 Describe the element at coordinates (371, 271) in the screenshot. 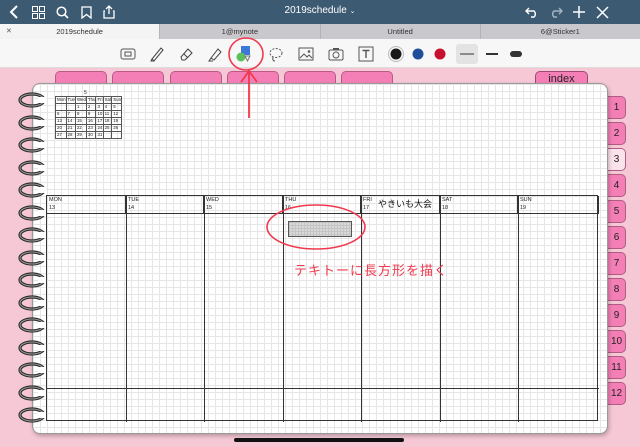

I see `annotation-text: テキトーに長方形を描く` at that location.